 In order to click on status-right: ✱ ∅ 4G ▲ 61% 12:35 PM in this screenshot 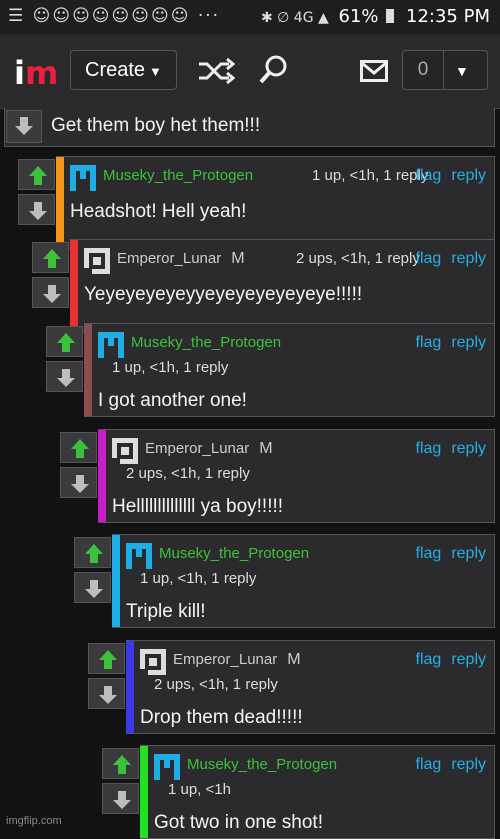, I will do `click(375, 16)`.